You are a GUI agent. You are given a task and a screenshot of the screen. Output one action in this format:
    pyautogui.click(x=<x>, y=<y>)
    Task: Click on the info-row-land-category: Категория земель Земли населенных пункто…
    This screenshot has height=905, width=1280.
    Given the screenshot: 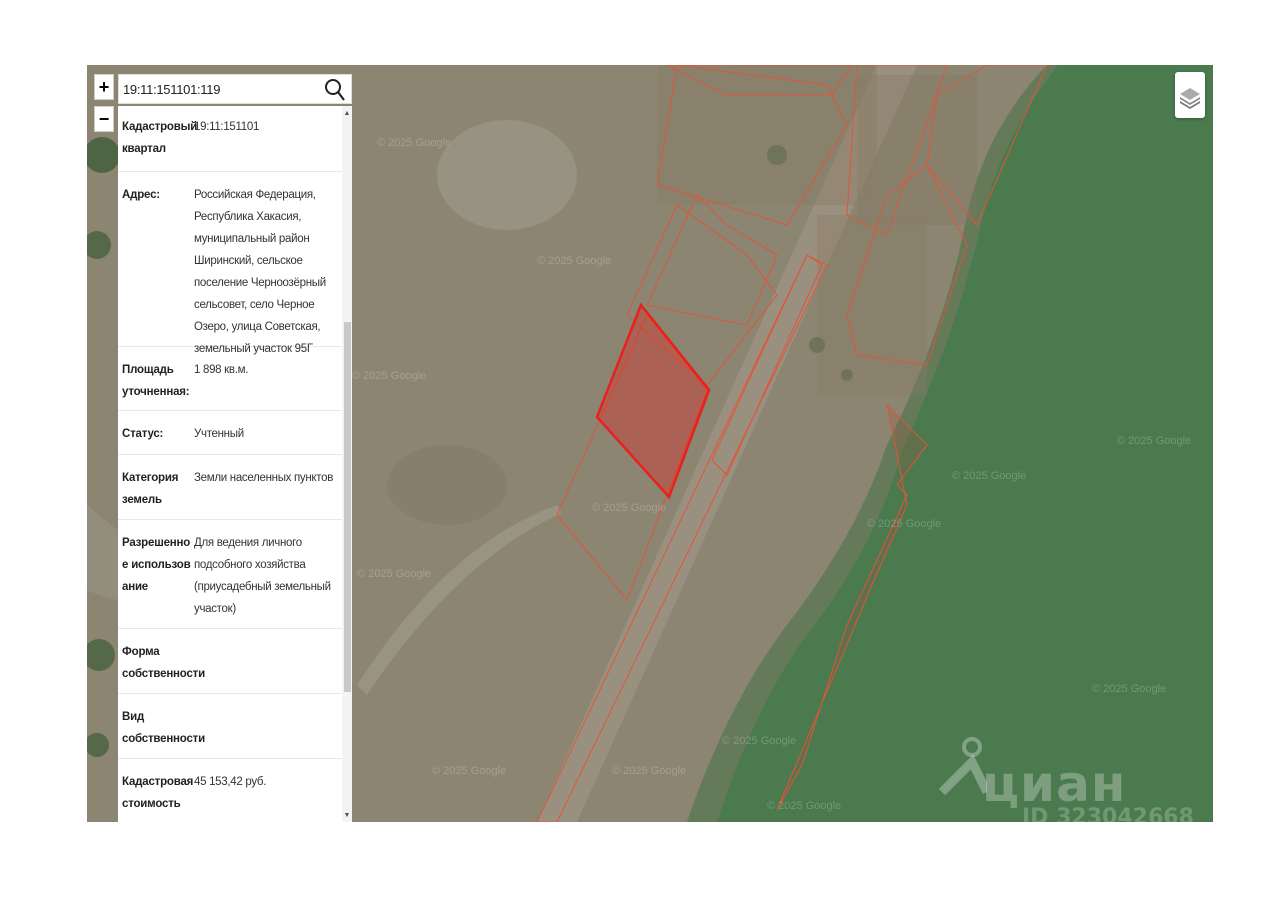 What is the action you would take?
    pyautogui.click(x=230, y=487)
    